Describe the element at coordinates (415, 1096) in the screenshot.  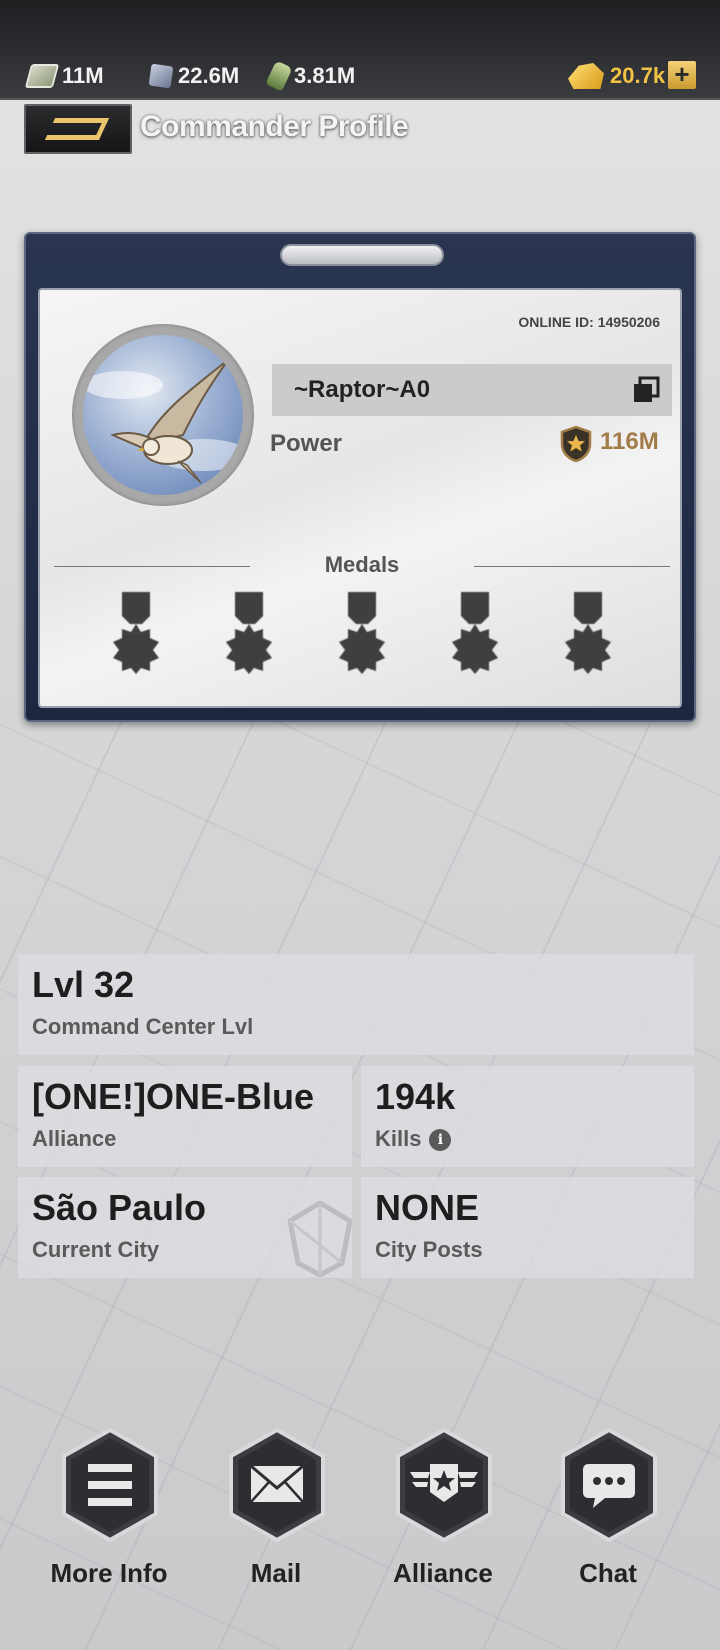
I see `kills-value: 194k` at that location.